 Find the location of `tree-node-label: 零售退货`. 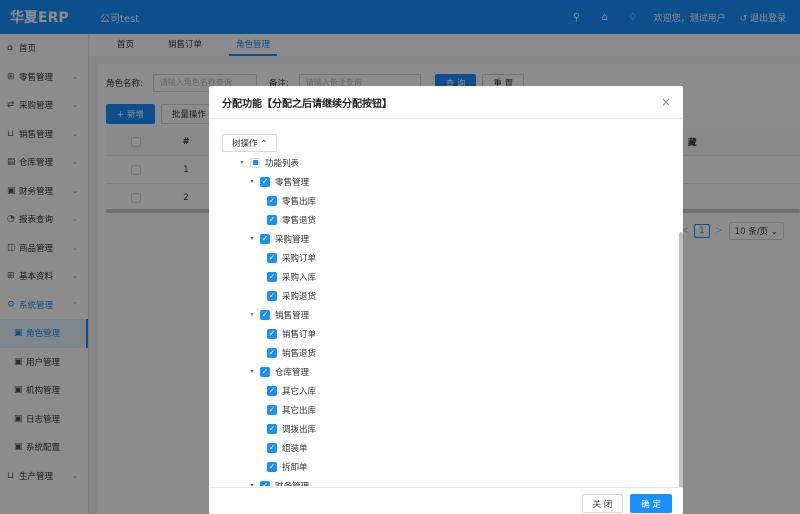

tree-node-label: 零售退货 is located at coordinates (299, 220).